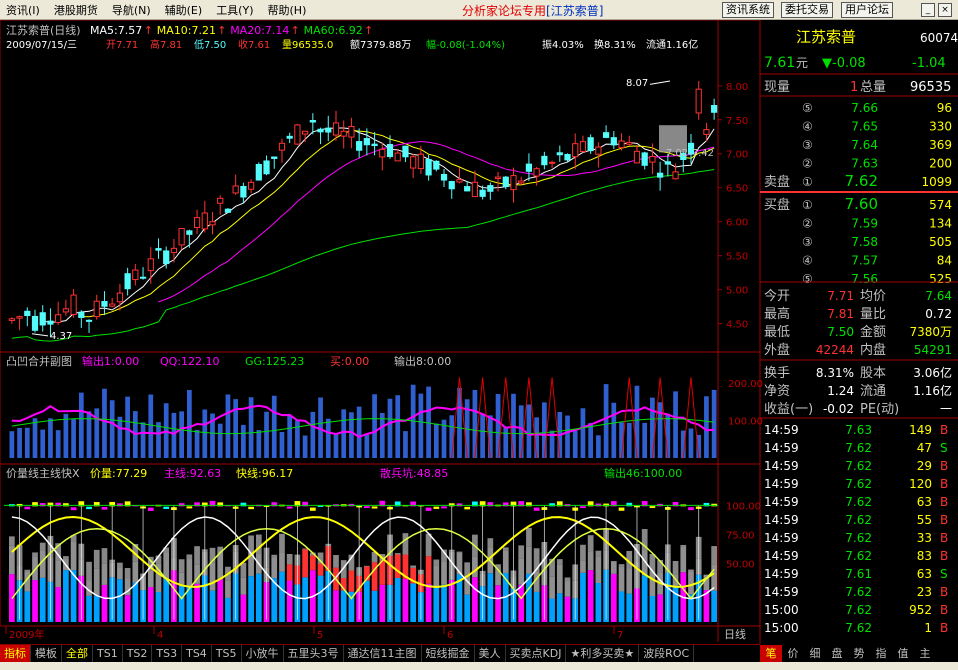 The image size is (958, 670). Describe the element at coordinates (748, 10) in the screenshot. I see `info-system-button: 资讯系统` at that location.